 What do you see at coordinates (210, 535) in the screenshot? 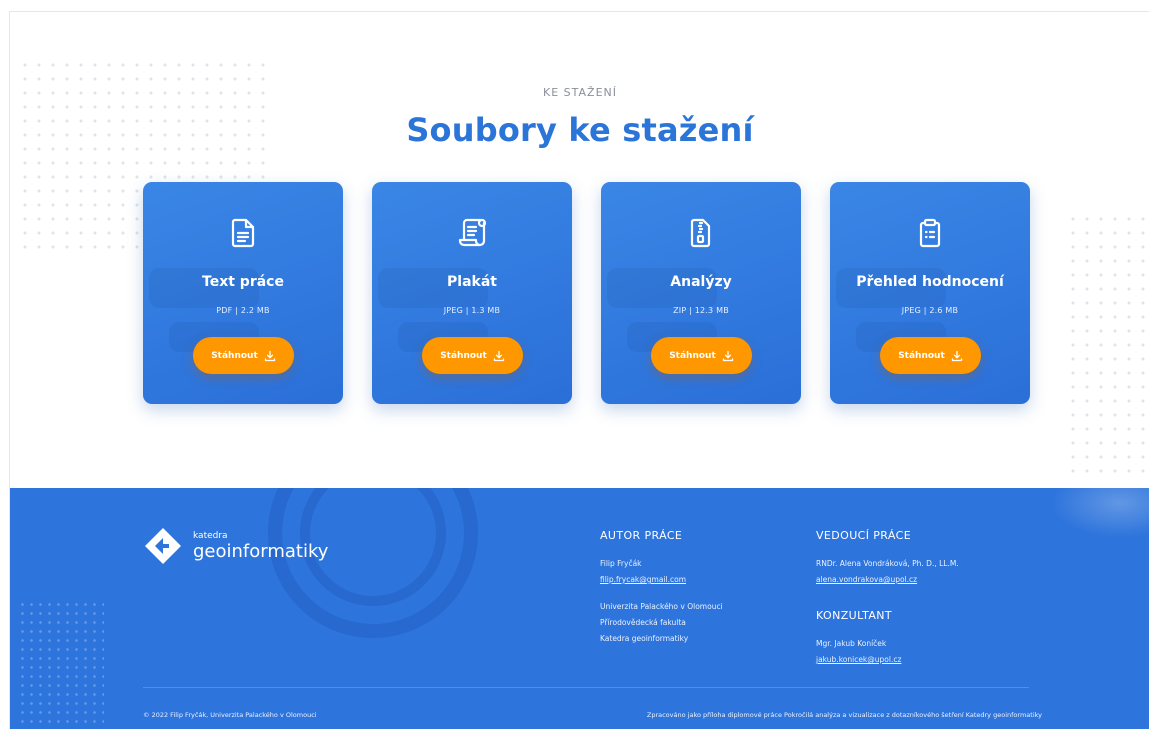
I see `logo-caption: katedra` at bounding box center [210, 535].